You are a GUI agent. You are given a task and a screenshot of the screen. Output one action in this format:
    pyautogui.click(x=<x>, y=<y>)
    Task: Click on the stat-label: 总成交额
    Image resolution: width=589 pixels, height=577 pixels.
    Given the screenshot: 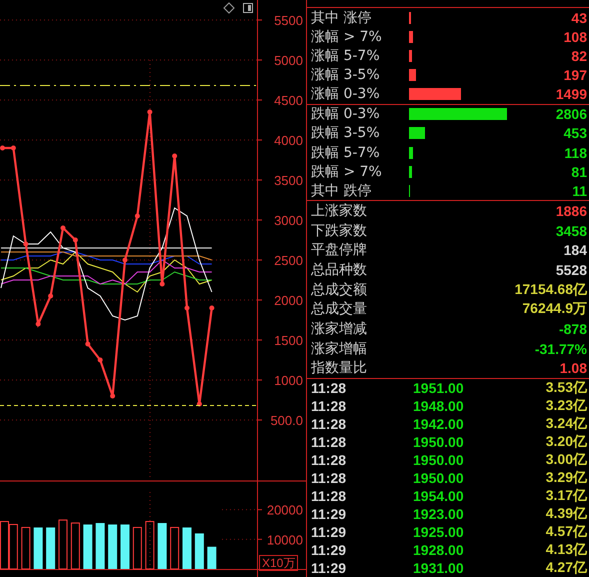 What is the action you would take?
    pyautogui.click(x=339, y=289)
    